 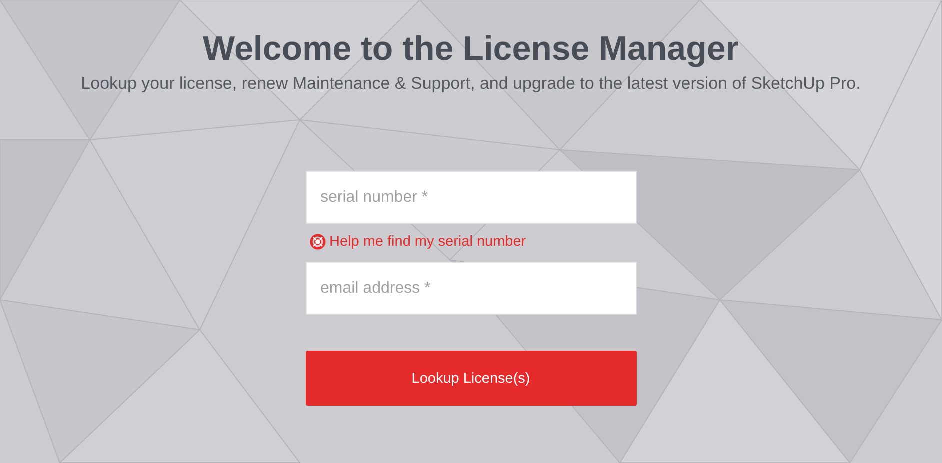 I want to click on lifebuoy-icon, so click(x=318, y=242).